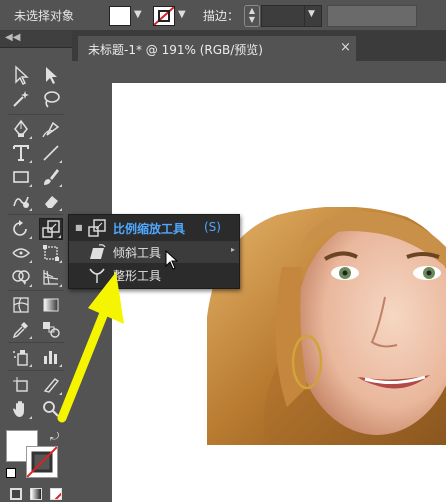 The image size is (446, 502). I want to click on fill-stroke-widget: ⤾, so click(36, 453).